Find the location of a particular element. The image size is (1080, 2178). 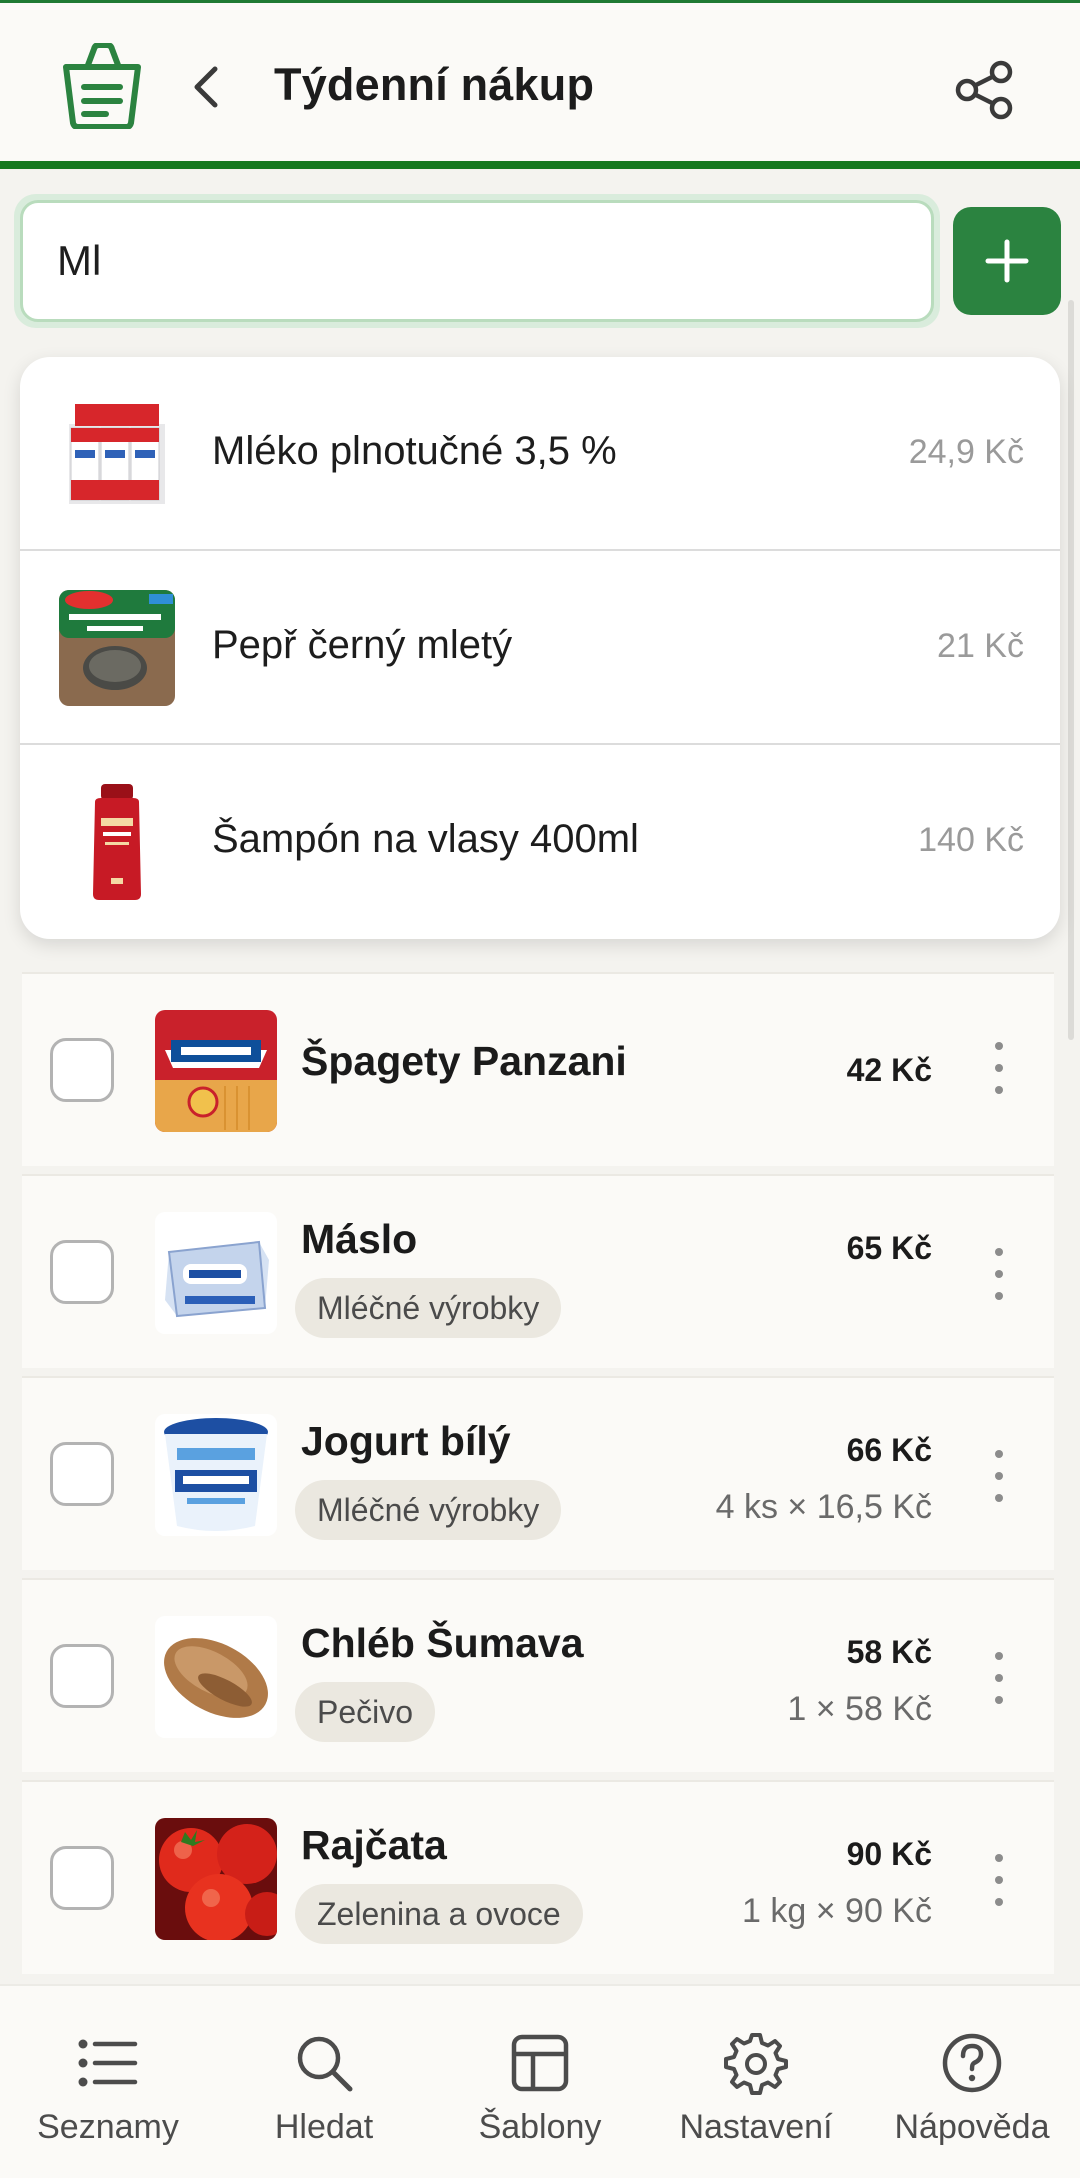

nav-label: Seznamy is located at coordinates (108, 2127).